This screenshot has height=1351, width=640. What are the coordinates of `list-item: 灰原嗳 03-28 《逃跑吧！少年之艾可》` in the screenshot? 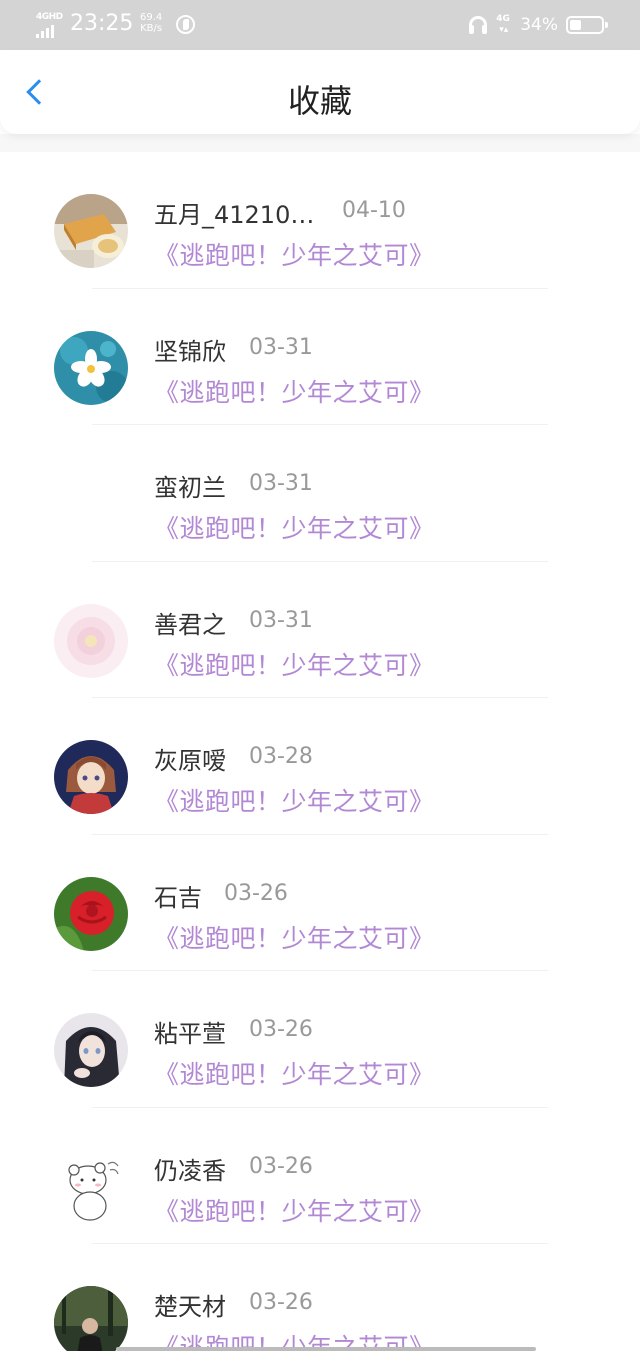 It's located at (320, 766).